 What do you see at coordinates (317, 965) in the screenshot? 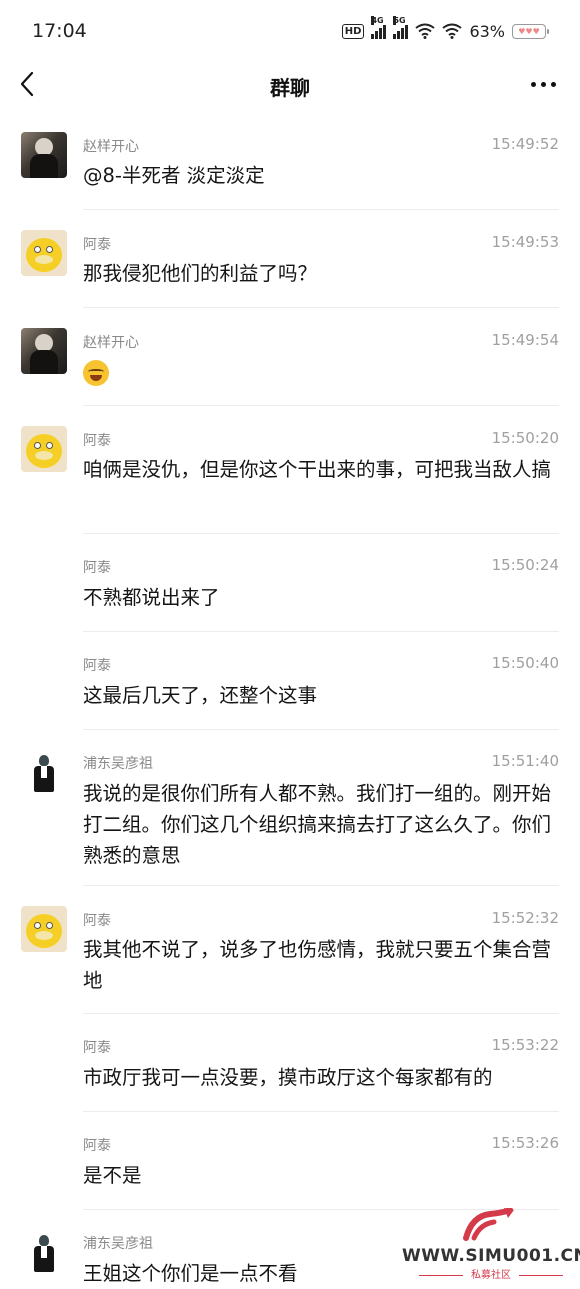
I see `message-text: 我其他不说了，说多了也伤感情，我就只要五个集合营地` at bounding box center [317, 965].